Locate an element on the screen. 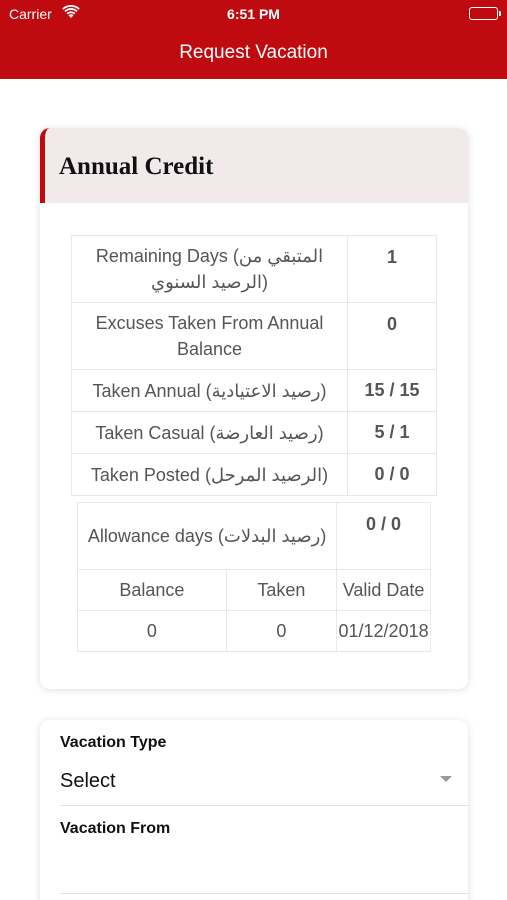 This screenshot has width=507, height=900. vacation-from-field is located at coordinates (254, 867).